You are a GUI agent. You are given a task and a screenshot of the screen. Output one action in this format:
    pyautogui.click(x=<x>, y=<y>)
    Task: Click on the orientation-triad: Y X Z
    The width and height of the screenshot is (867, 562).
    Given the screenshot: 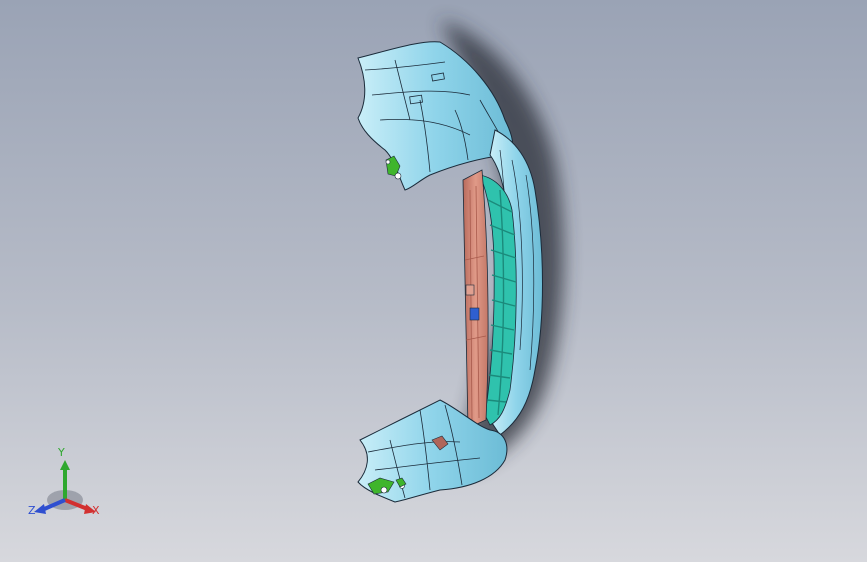 What is the action you would take?
    pyautogui.click(x=65, y=485)
    